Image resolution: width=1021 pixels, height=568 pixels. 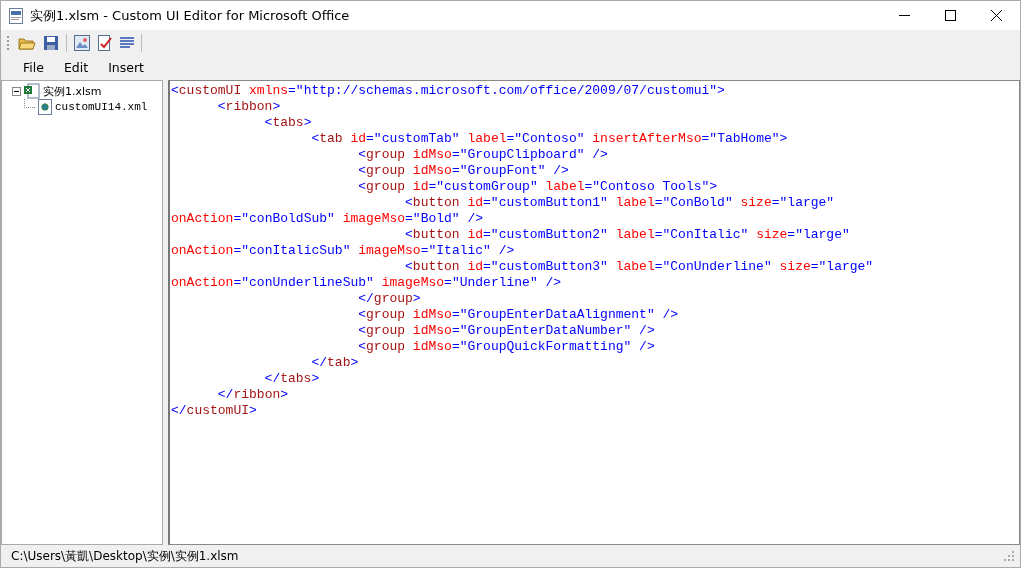 I want to click on code-line: <group idMso="GroupClipboard" />, so click(x=483, y=155).